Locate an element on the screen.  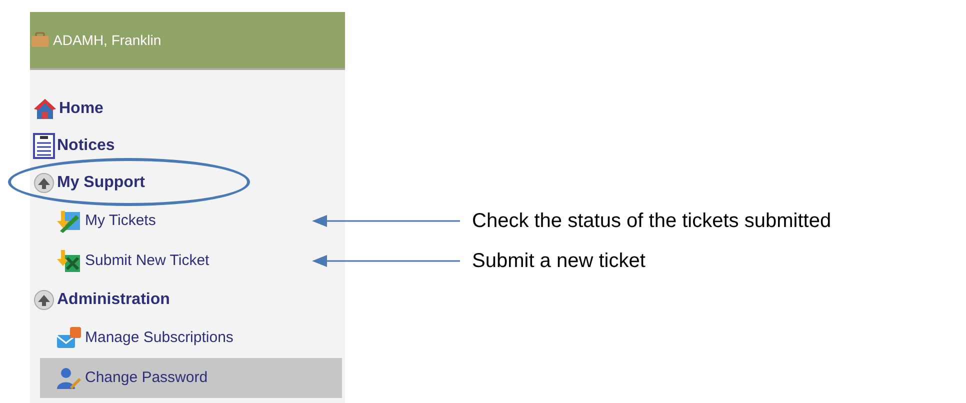
nav-link: Change Password is located at coordinates (191, 378).